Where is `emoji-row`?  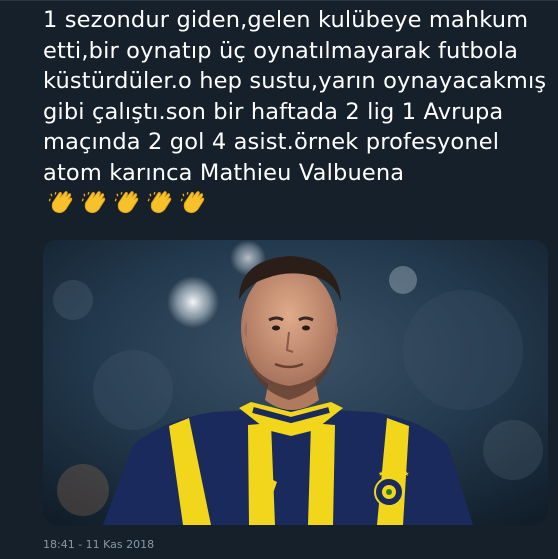
emoji-row is located at coordinates (128, 202).